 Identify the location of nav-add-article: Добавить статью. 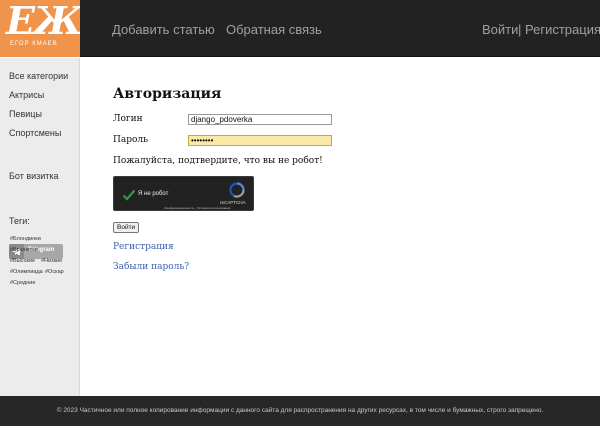
(163, 29).